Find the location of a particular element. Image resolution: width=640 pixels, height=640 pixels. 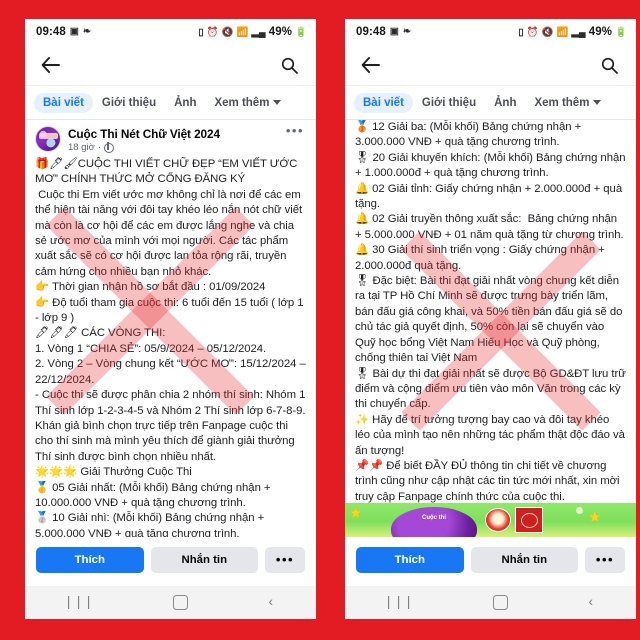

android-system-nav-left: ||| ‹ is located at coordinates (170, 602).